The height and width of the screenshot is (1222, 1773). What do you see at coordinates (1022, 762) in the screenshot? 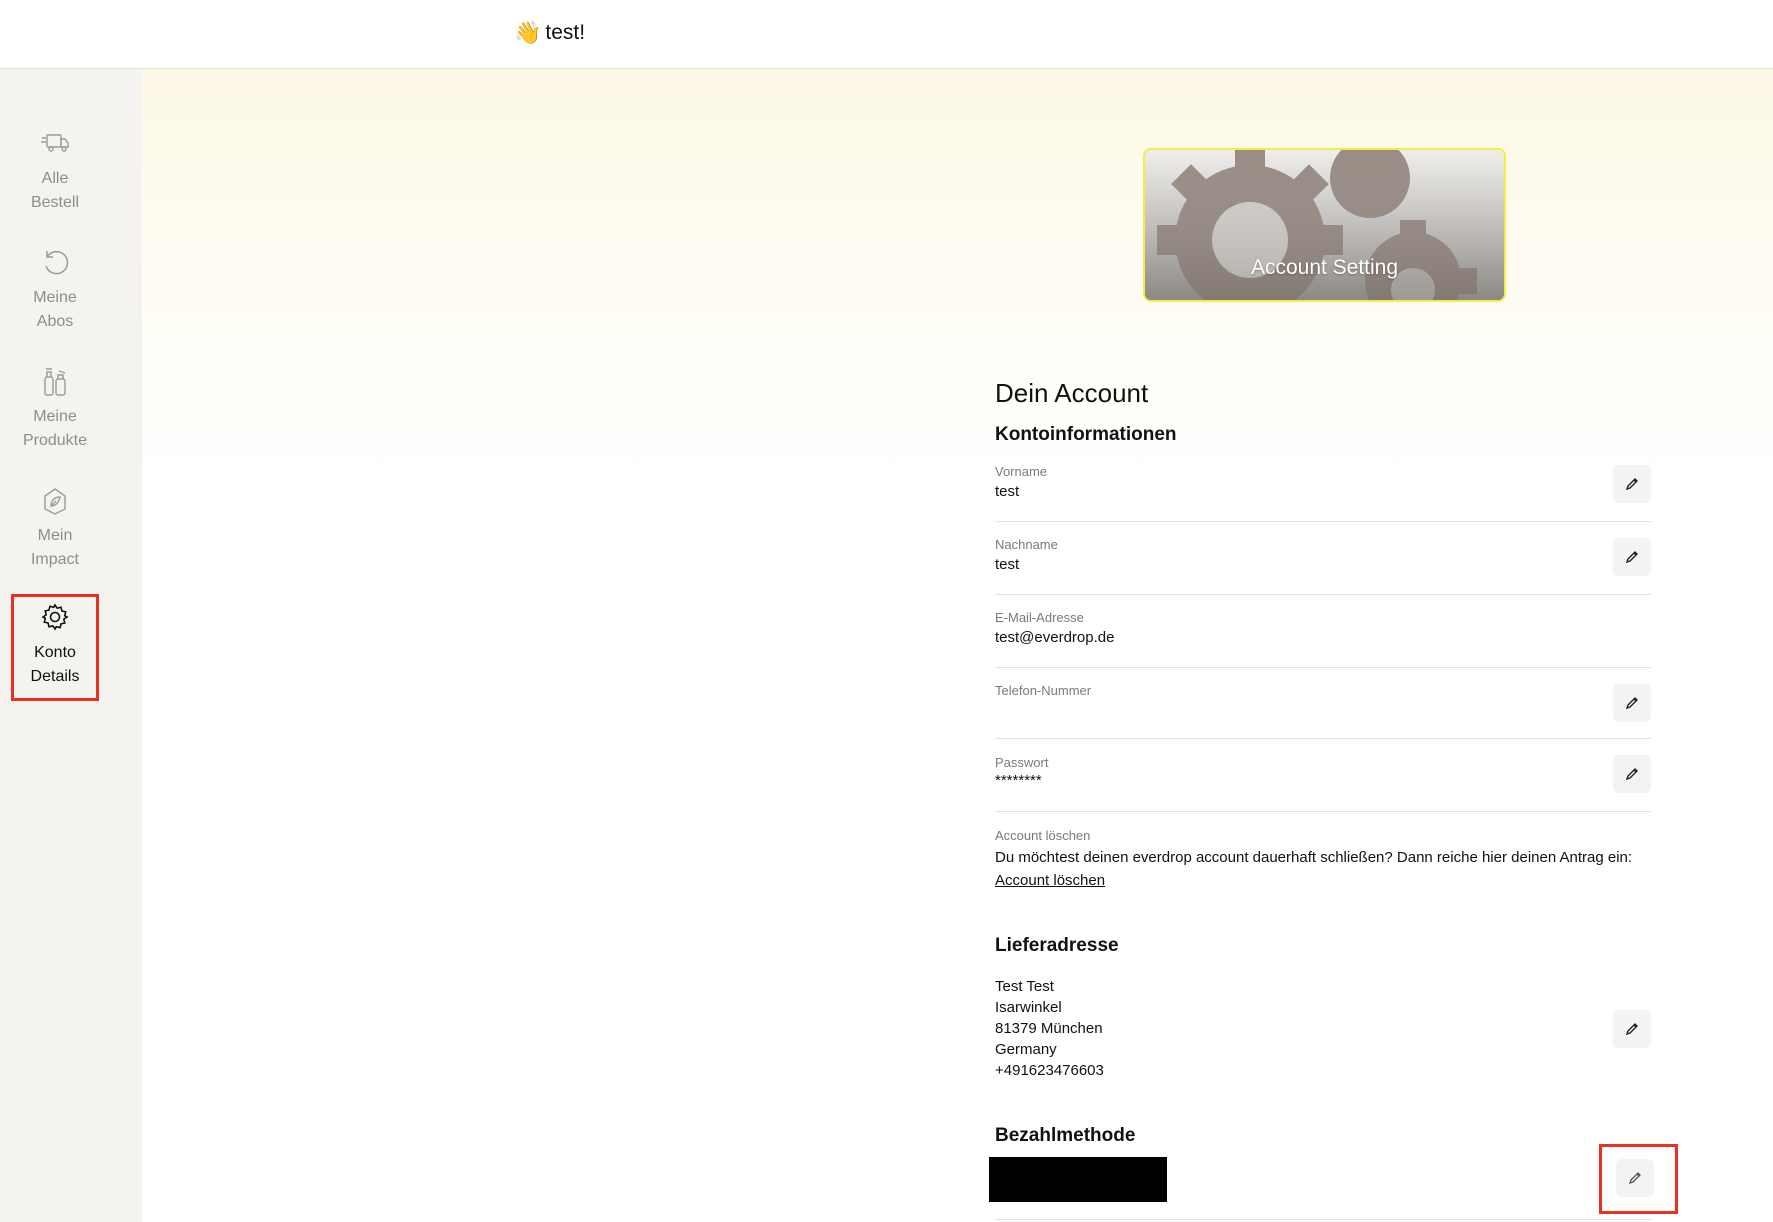
I see `field-label: Passwort` at bounding box center [1022, 762].